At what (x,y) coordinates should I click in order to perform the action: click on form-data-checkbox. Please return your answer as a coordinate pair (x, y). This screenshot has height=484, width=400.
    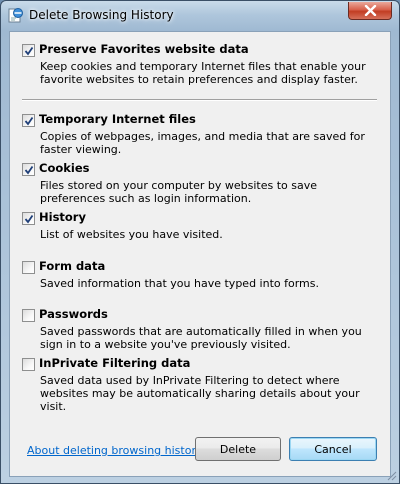
    Looking at the image, I should click on (28, 267).